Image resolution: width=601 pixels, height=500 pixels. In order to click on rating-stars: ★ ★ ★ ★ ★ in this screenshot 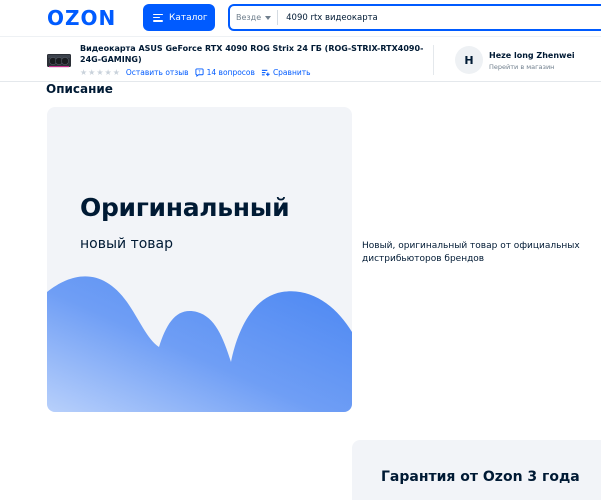, I will do `click(100, 72)`.